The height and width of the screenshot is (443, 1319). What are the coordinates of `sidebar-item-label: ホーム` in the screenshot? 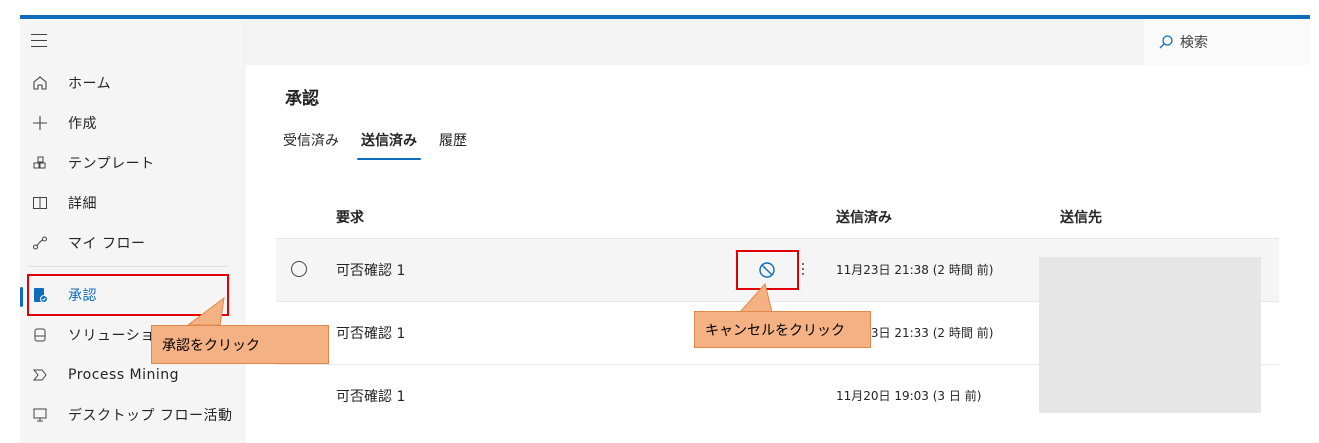 It's located at (90, 84).